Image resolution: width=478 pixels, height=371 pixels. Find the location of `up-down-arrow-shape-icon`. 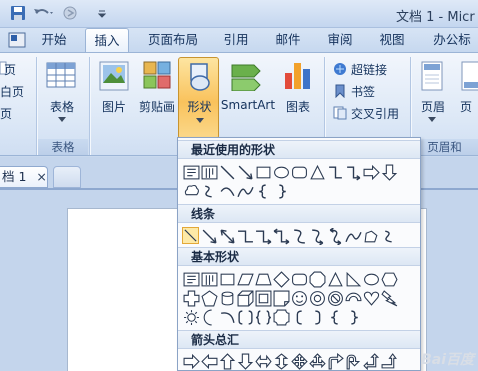

up-down-arrow-shape-icon is located at coordinates (281, 361).